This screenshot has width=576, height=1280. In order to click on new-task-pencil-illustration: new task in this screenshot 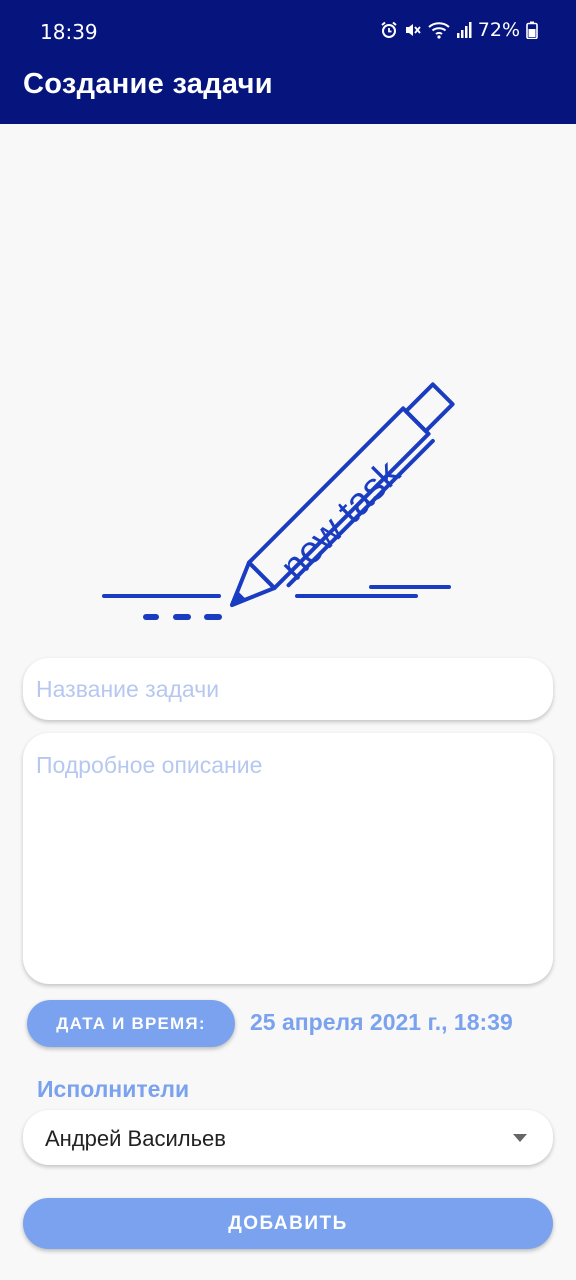, I will do `click(278, 501)`.